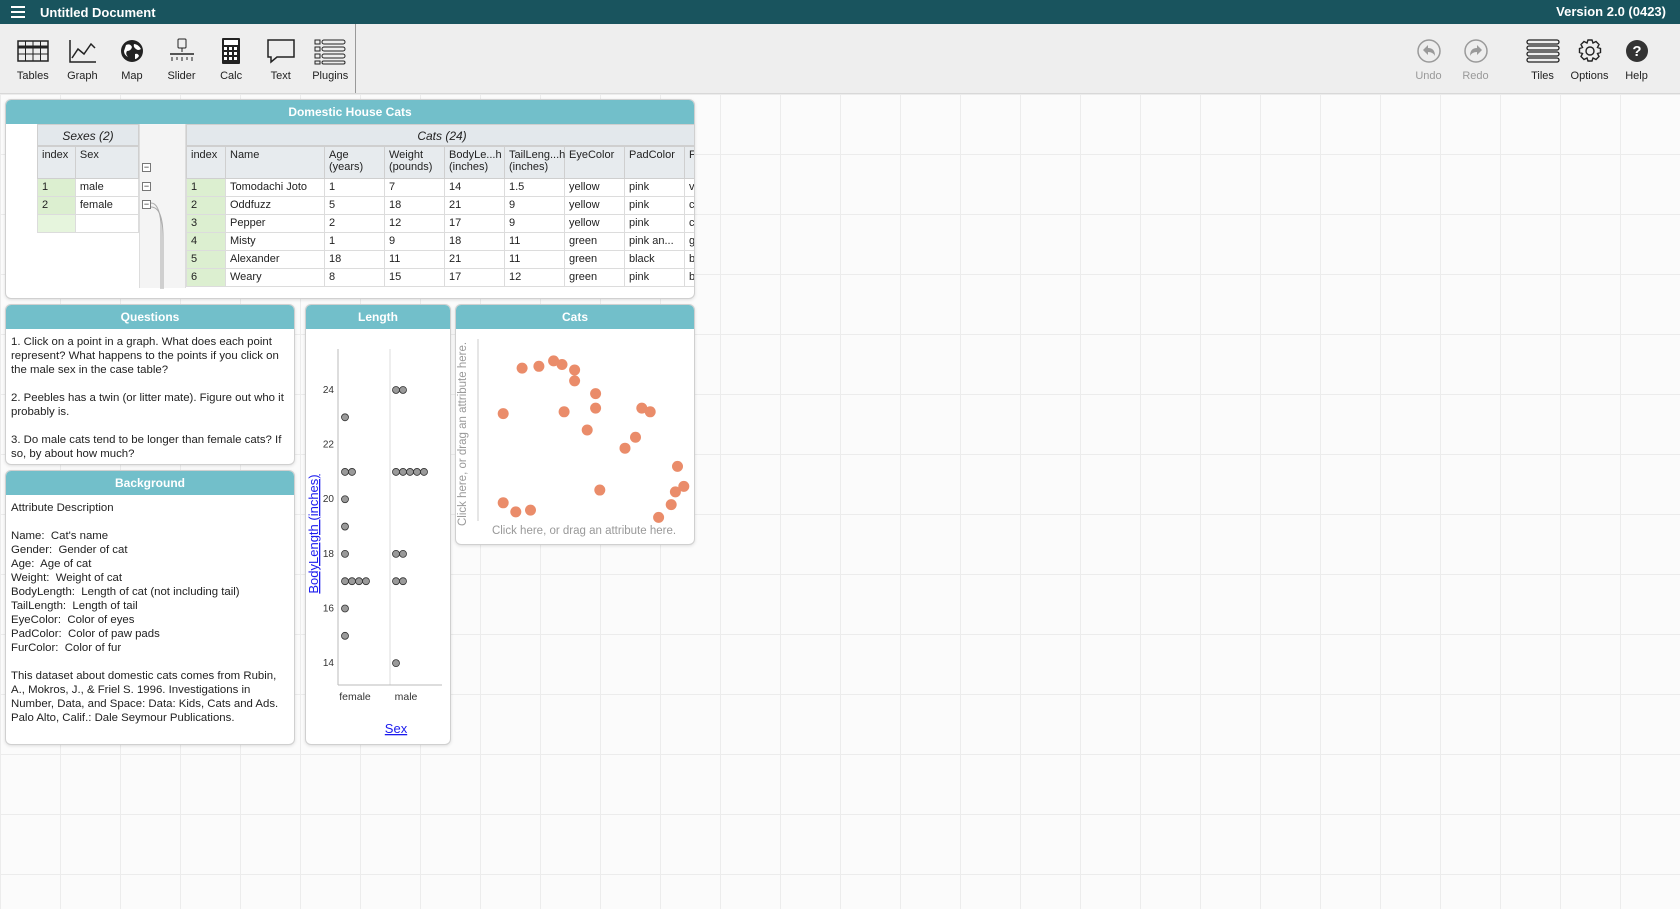 Image resolution: width=1680 pixels, height=909 pixels. Describe the element at coordinates (534, 187) in the screenshot. I see `table-cell: 1.5` at that location.